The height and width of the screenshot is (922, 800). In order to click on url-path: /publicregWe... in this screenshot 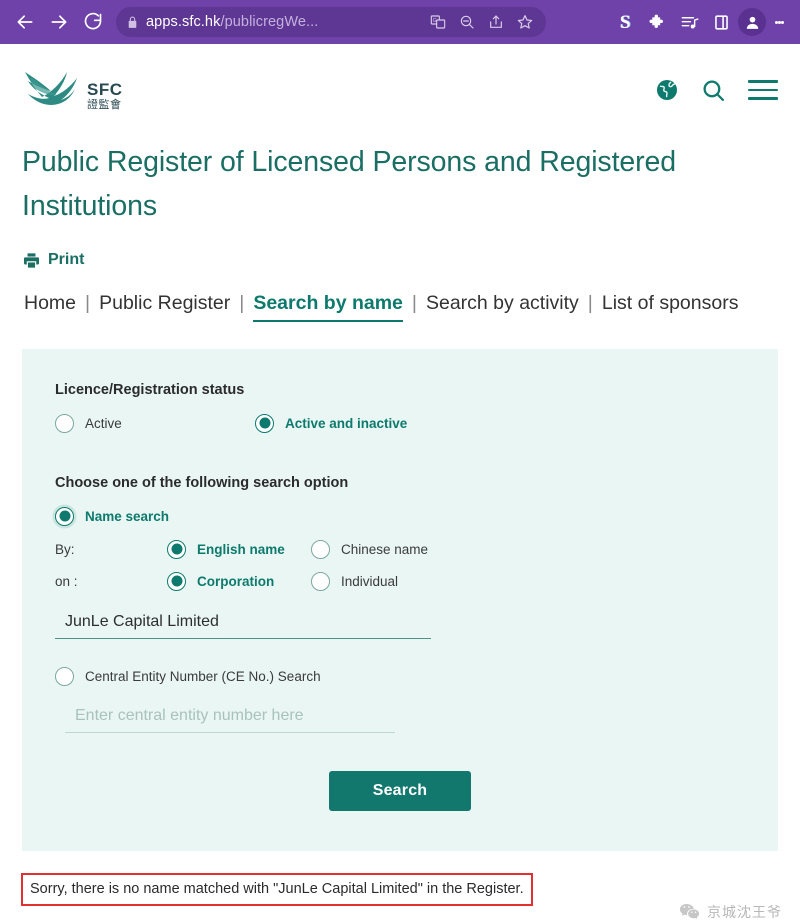, I will do `click(269, 22)`.